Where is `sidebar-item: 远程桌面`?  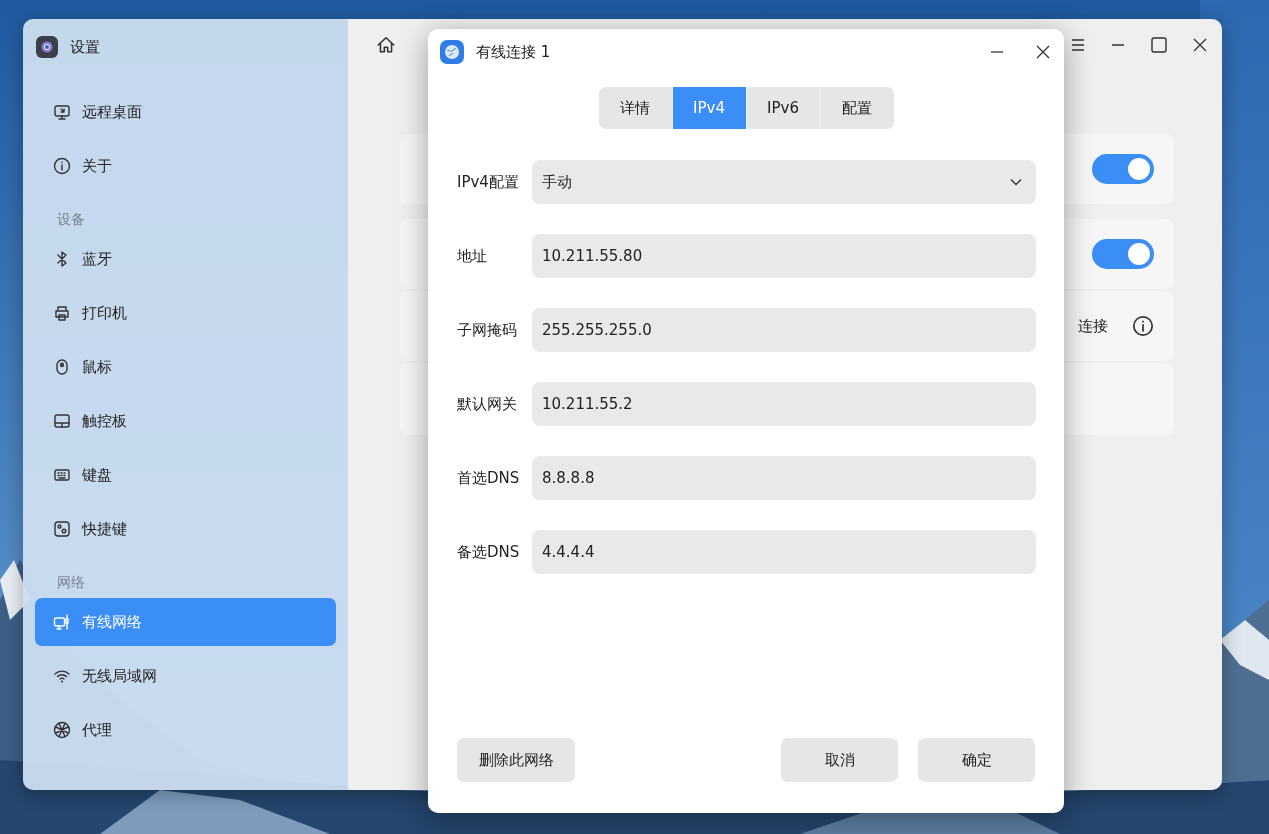 sidebar-item: 远程桌面 is located at coordinates (185, 112).